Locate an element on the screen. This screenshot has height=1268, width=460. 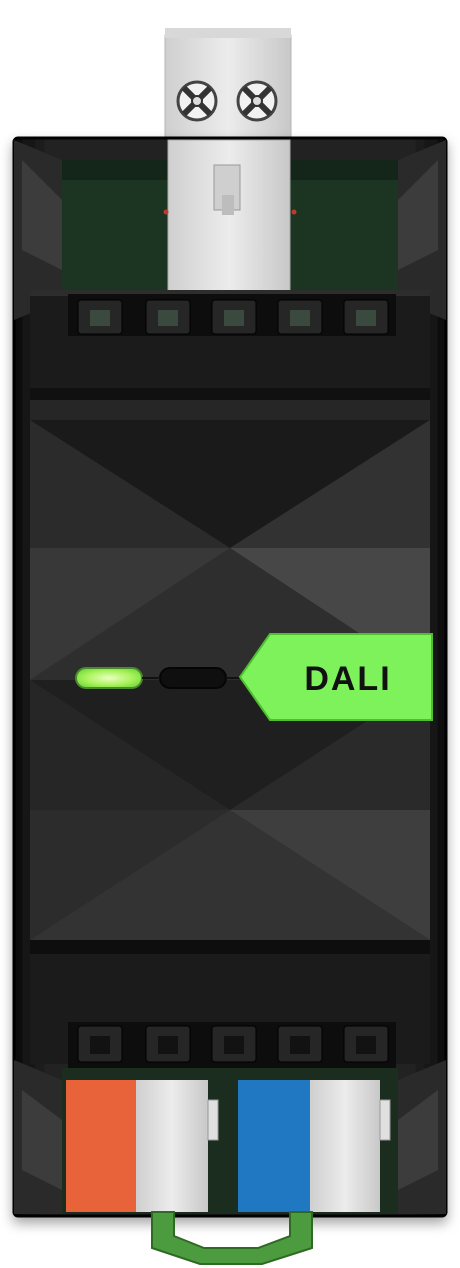
top-terminal is located at coordinates (228, 86).